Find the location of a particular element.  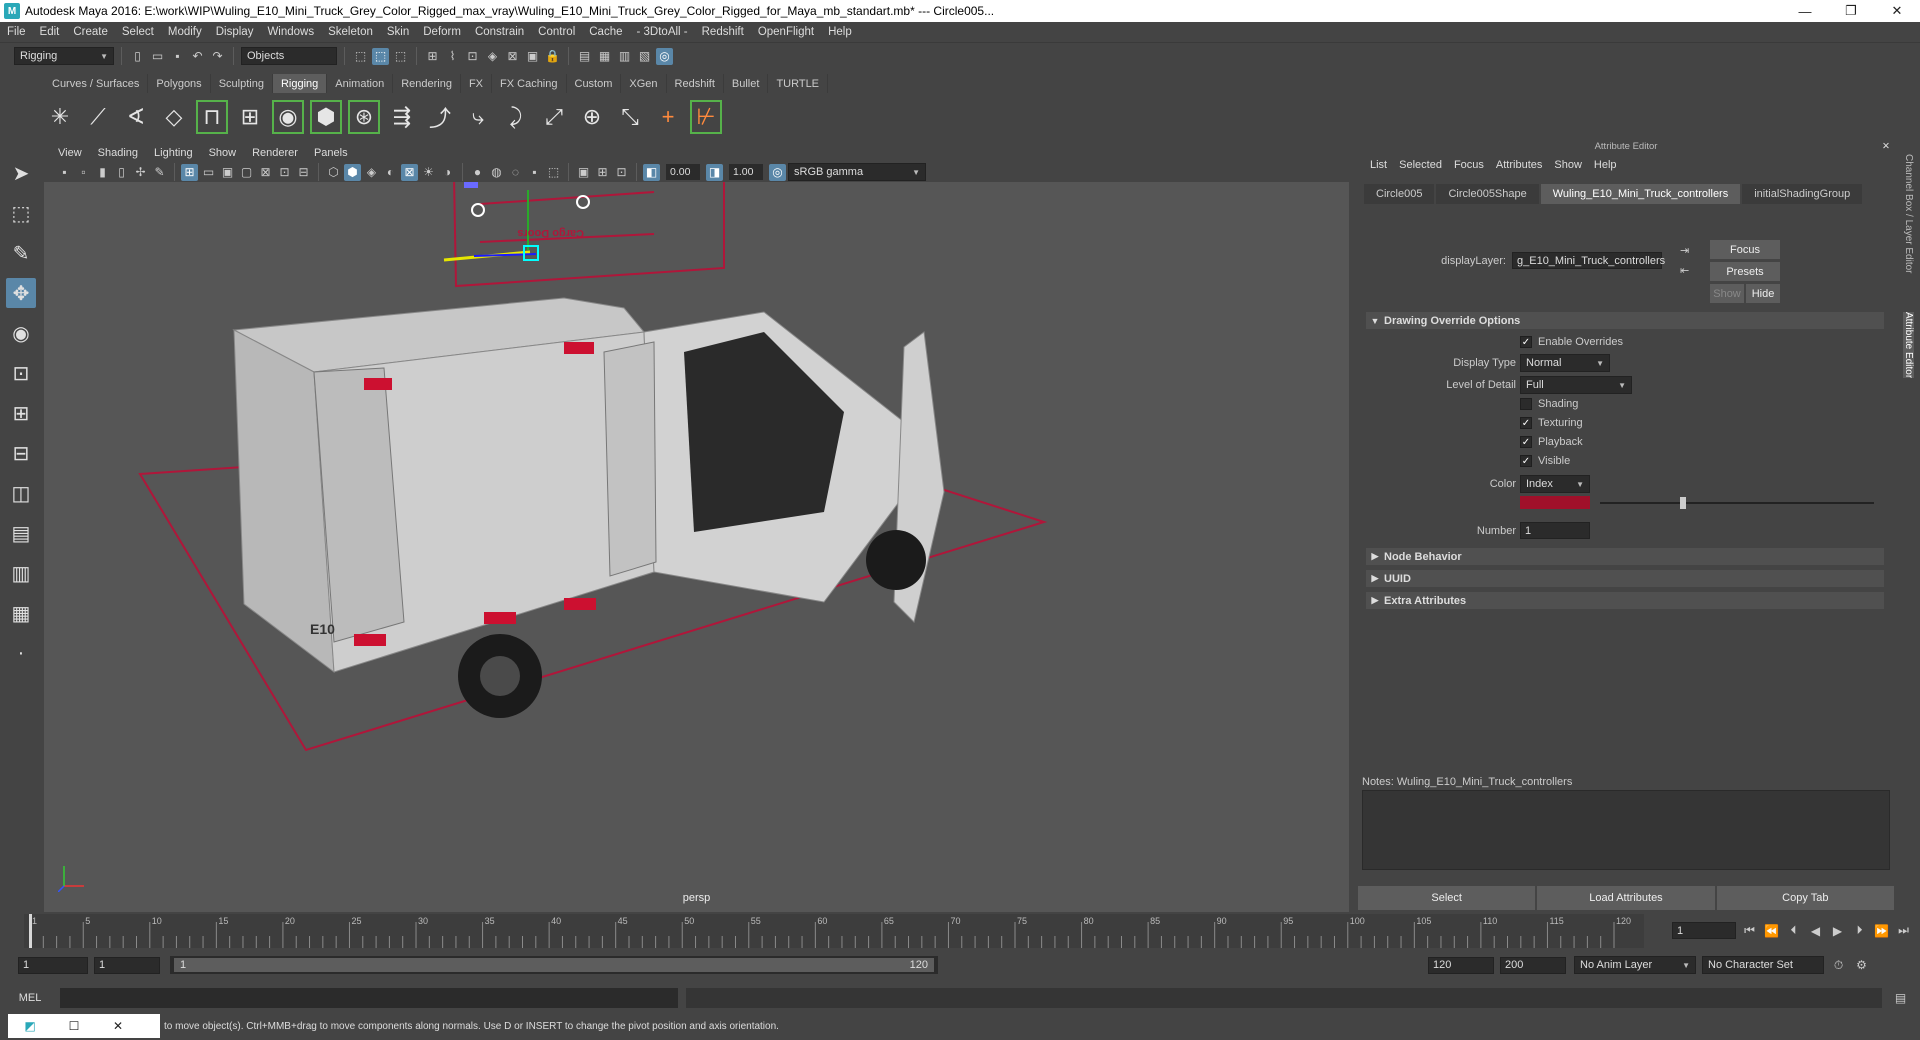

snap-curve-icon: ⌇ is located at coordinates (452, 56).